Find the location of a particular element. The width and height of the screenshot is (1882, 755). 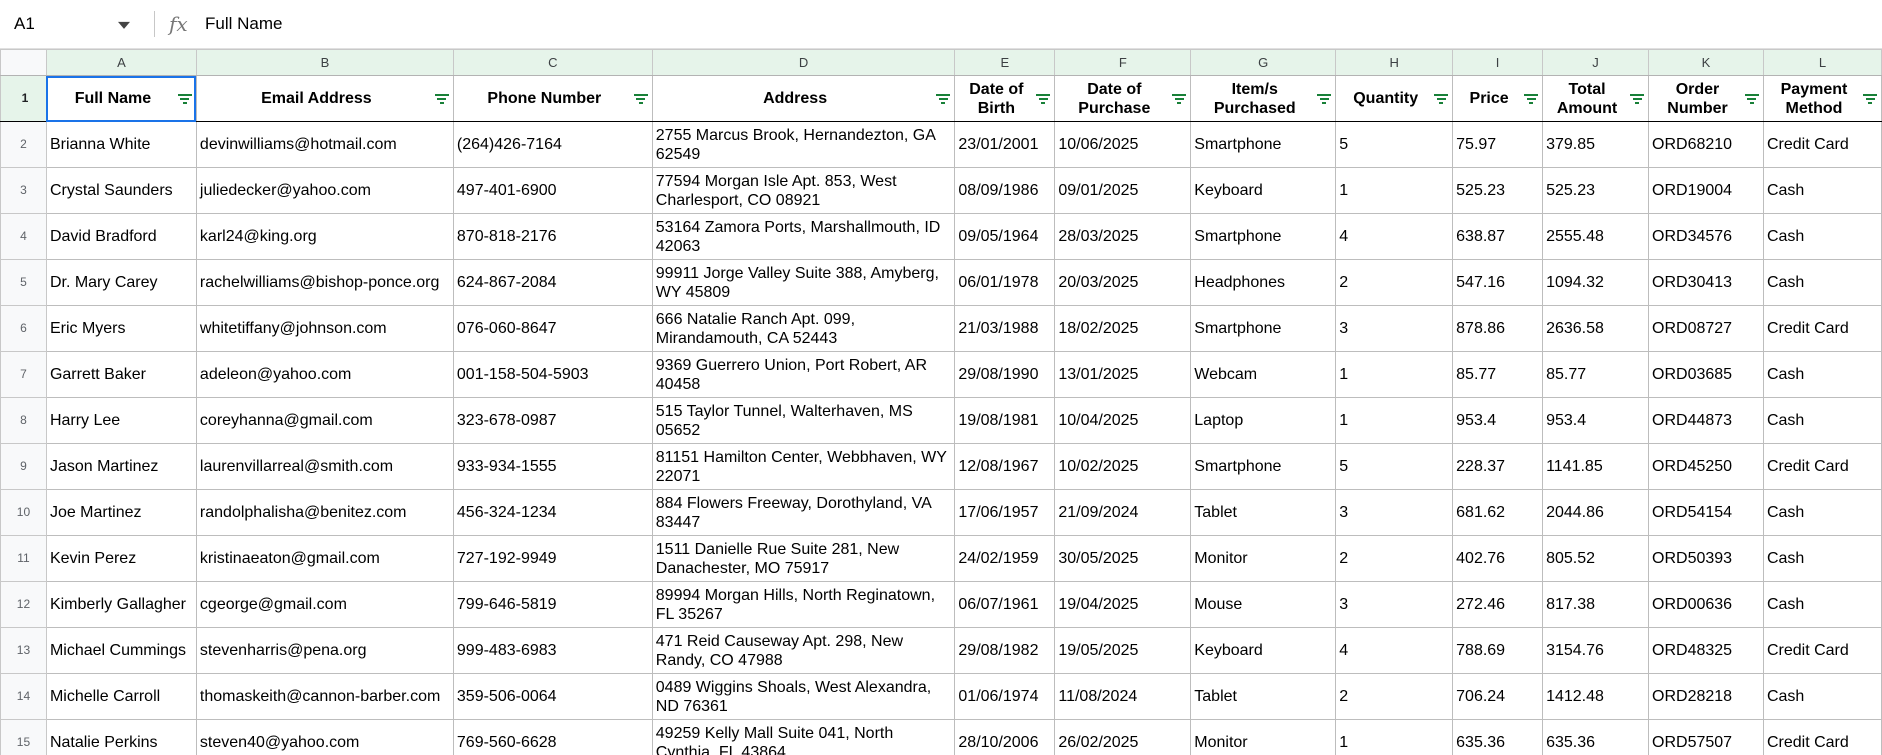

cell: Smartphone is located at coordinates (1263, 328).